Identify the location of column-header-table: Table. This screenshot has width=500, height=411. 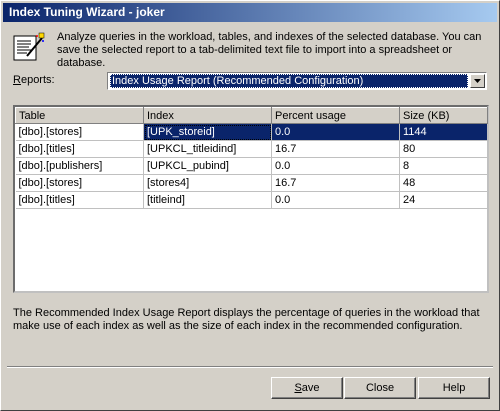
(79, 115).